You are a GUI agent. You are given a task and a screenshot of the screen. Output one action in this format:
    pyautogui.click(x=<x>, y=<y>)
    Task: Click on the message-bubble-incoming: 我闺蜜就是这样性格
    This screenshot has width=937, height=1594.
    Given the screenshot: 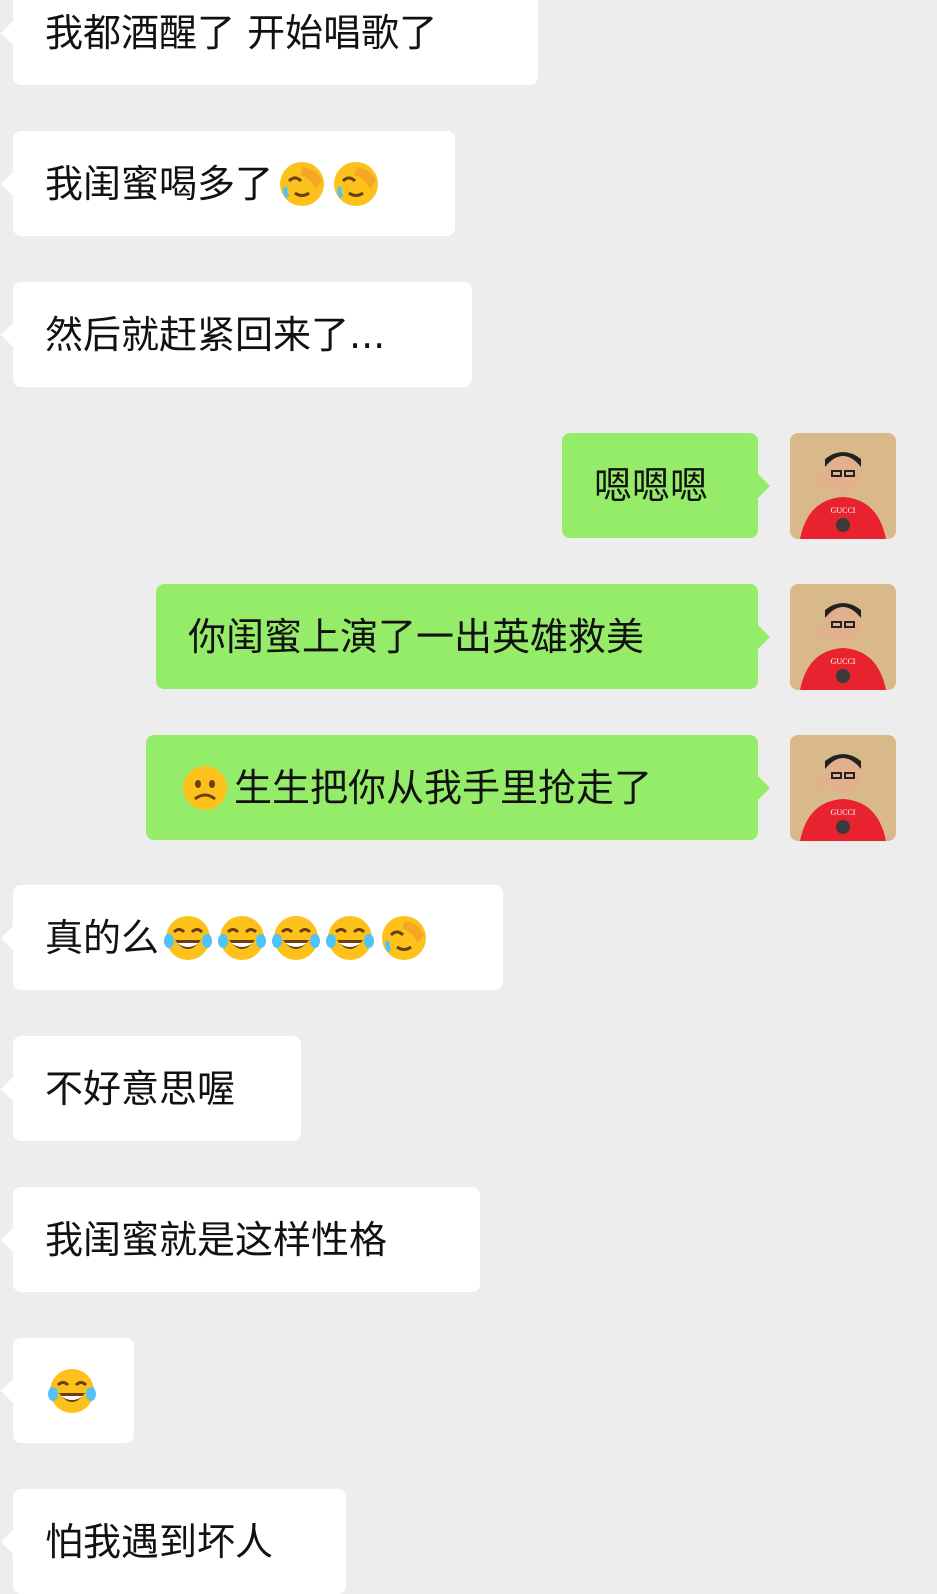 What is the action you would take?
    pyautogui.click(x=240, y=1239)
    